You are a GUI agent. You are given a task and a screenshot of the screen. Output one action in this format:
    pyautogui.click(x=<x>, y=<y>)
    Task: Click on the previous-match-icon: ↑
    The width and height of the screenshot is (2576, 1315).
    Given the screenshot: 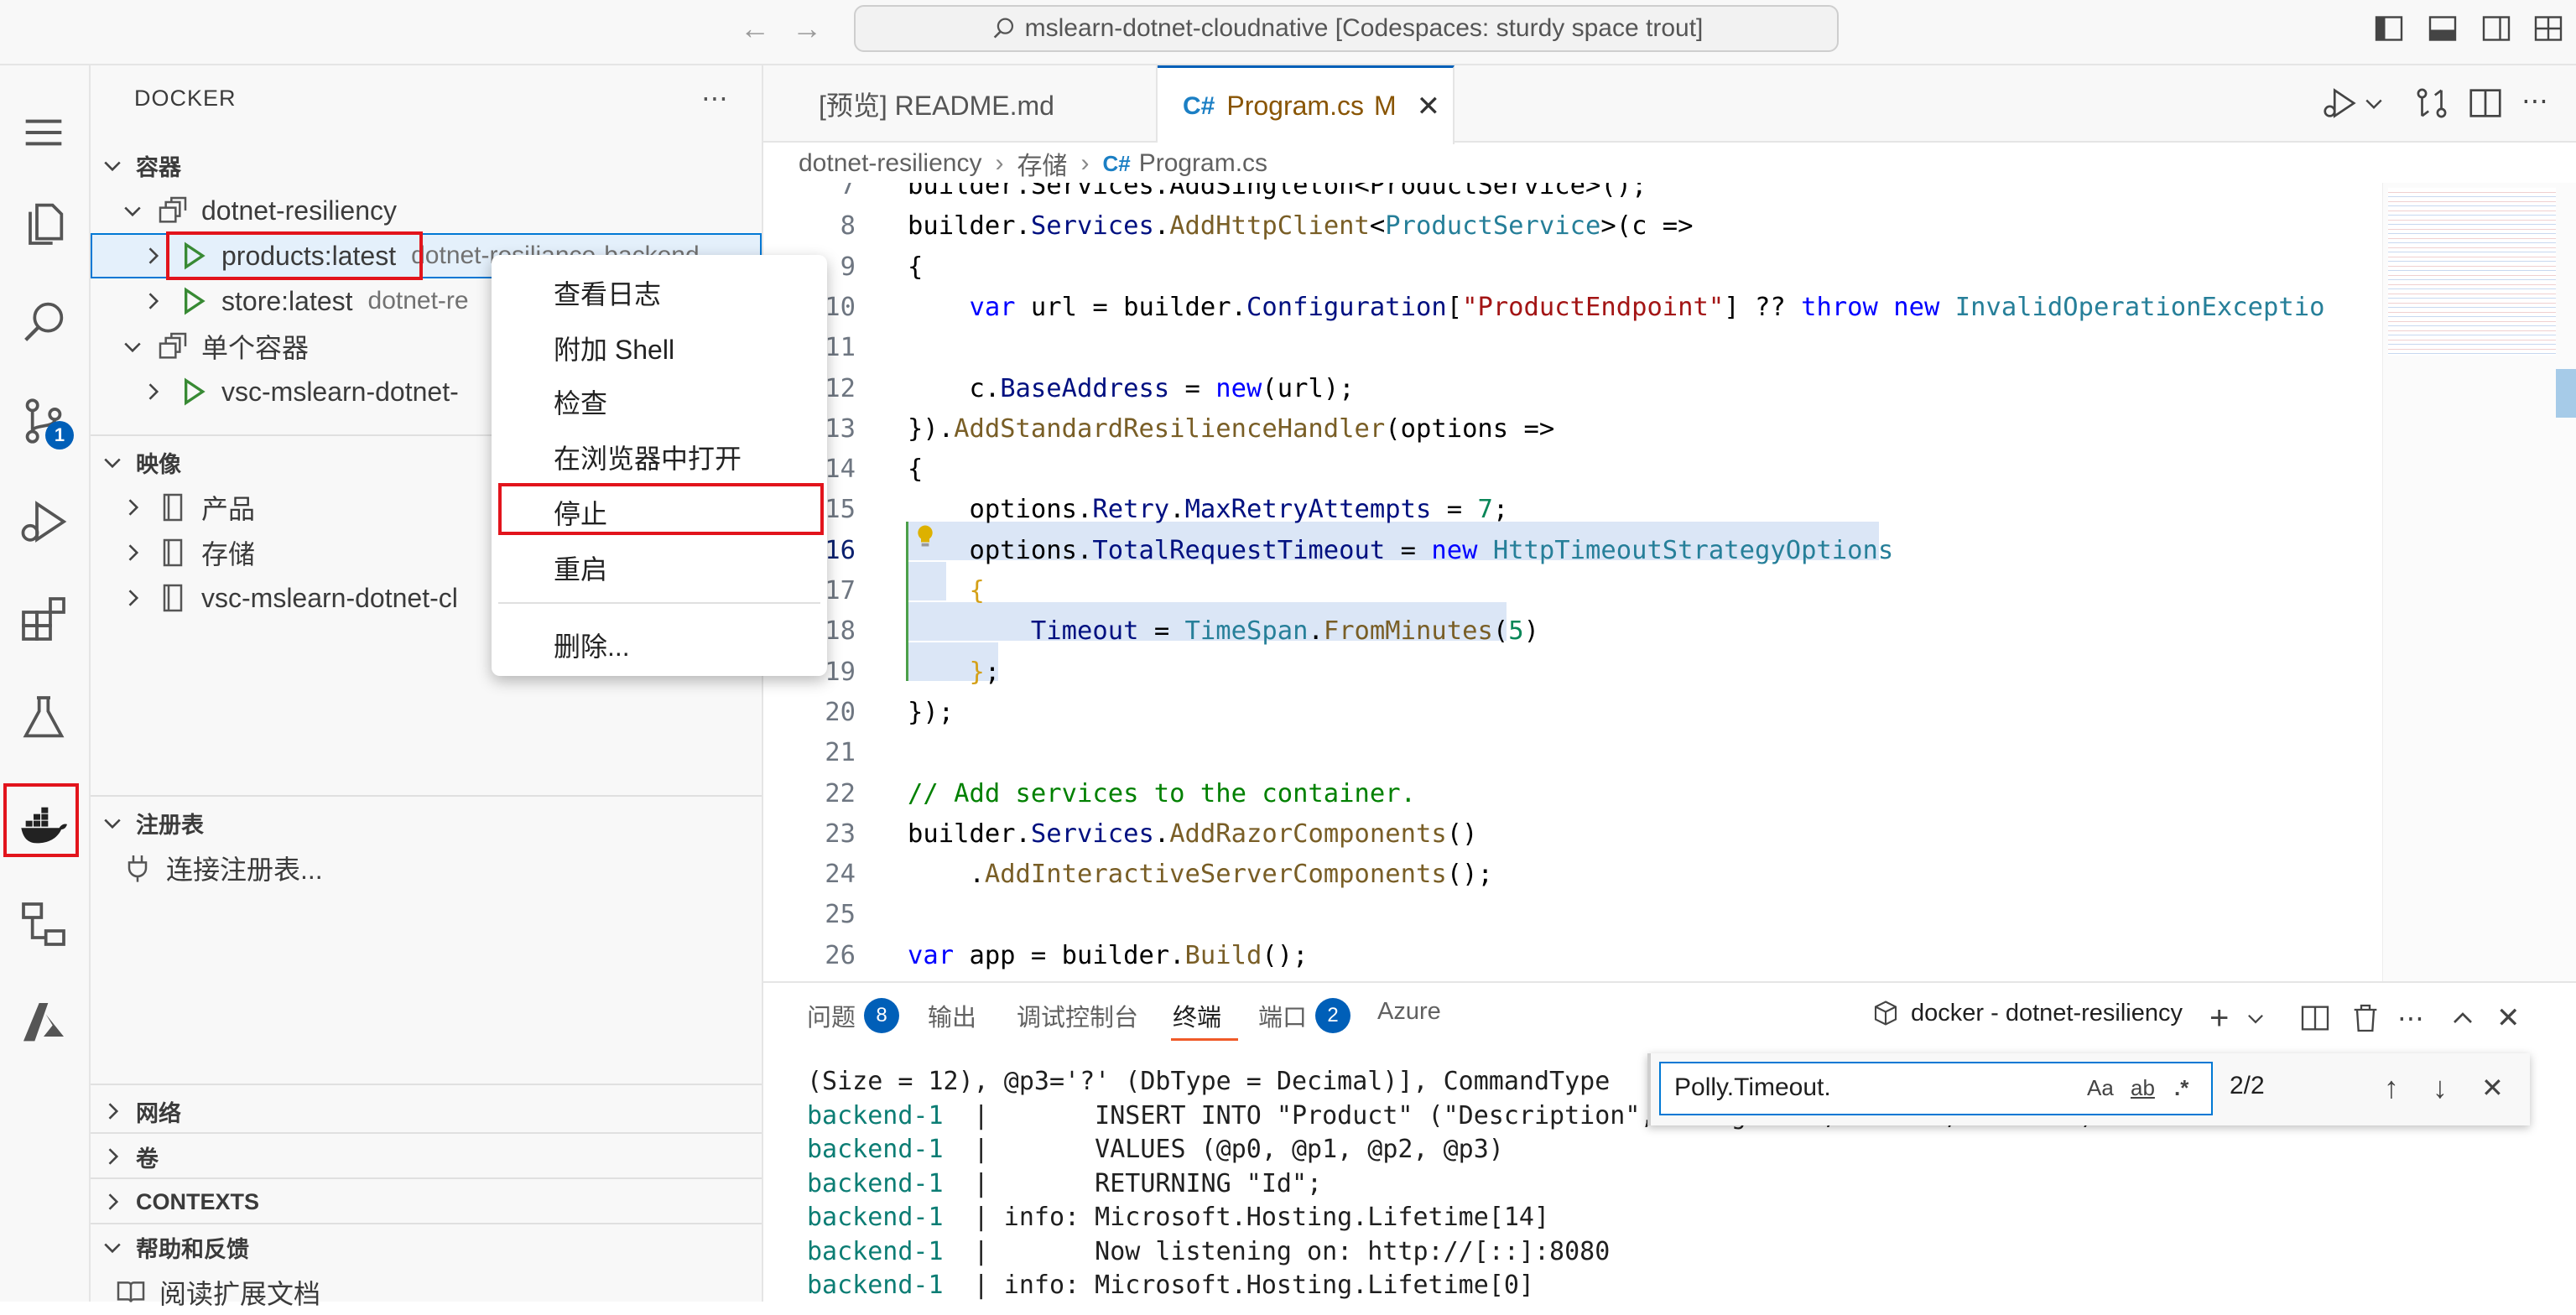 What is the action you would take?
    pyautogui.click(x=2391, y=1087)
    